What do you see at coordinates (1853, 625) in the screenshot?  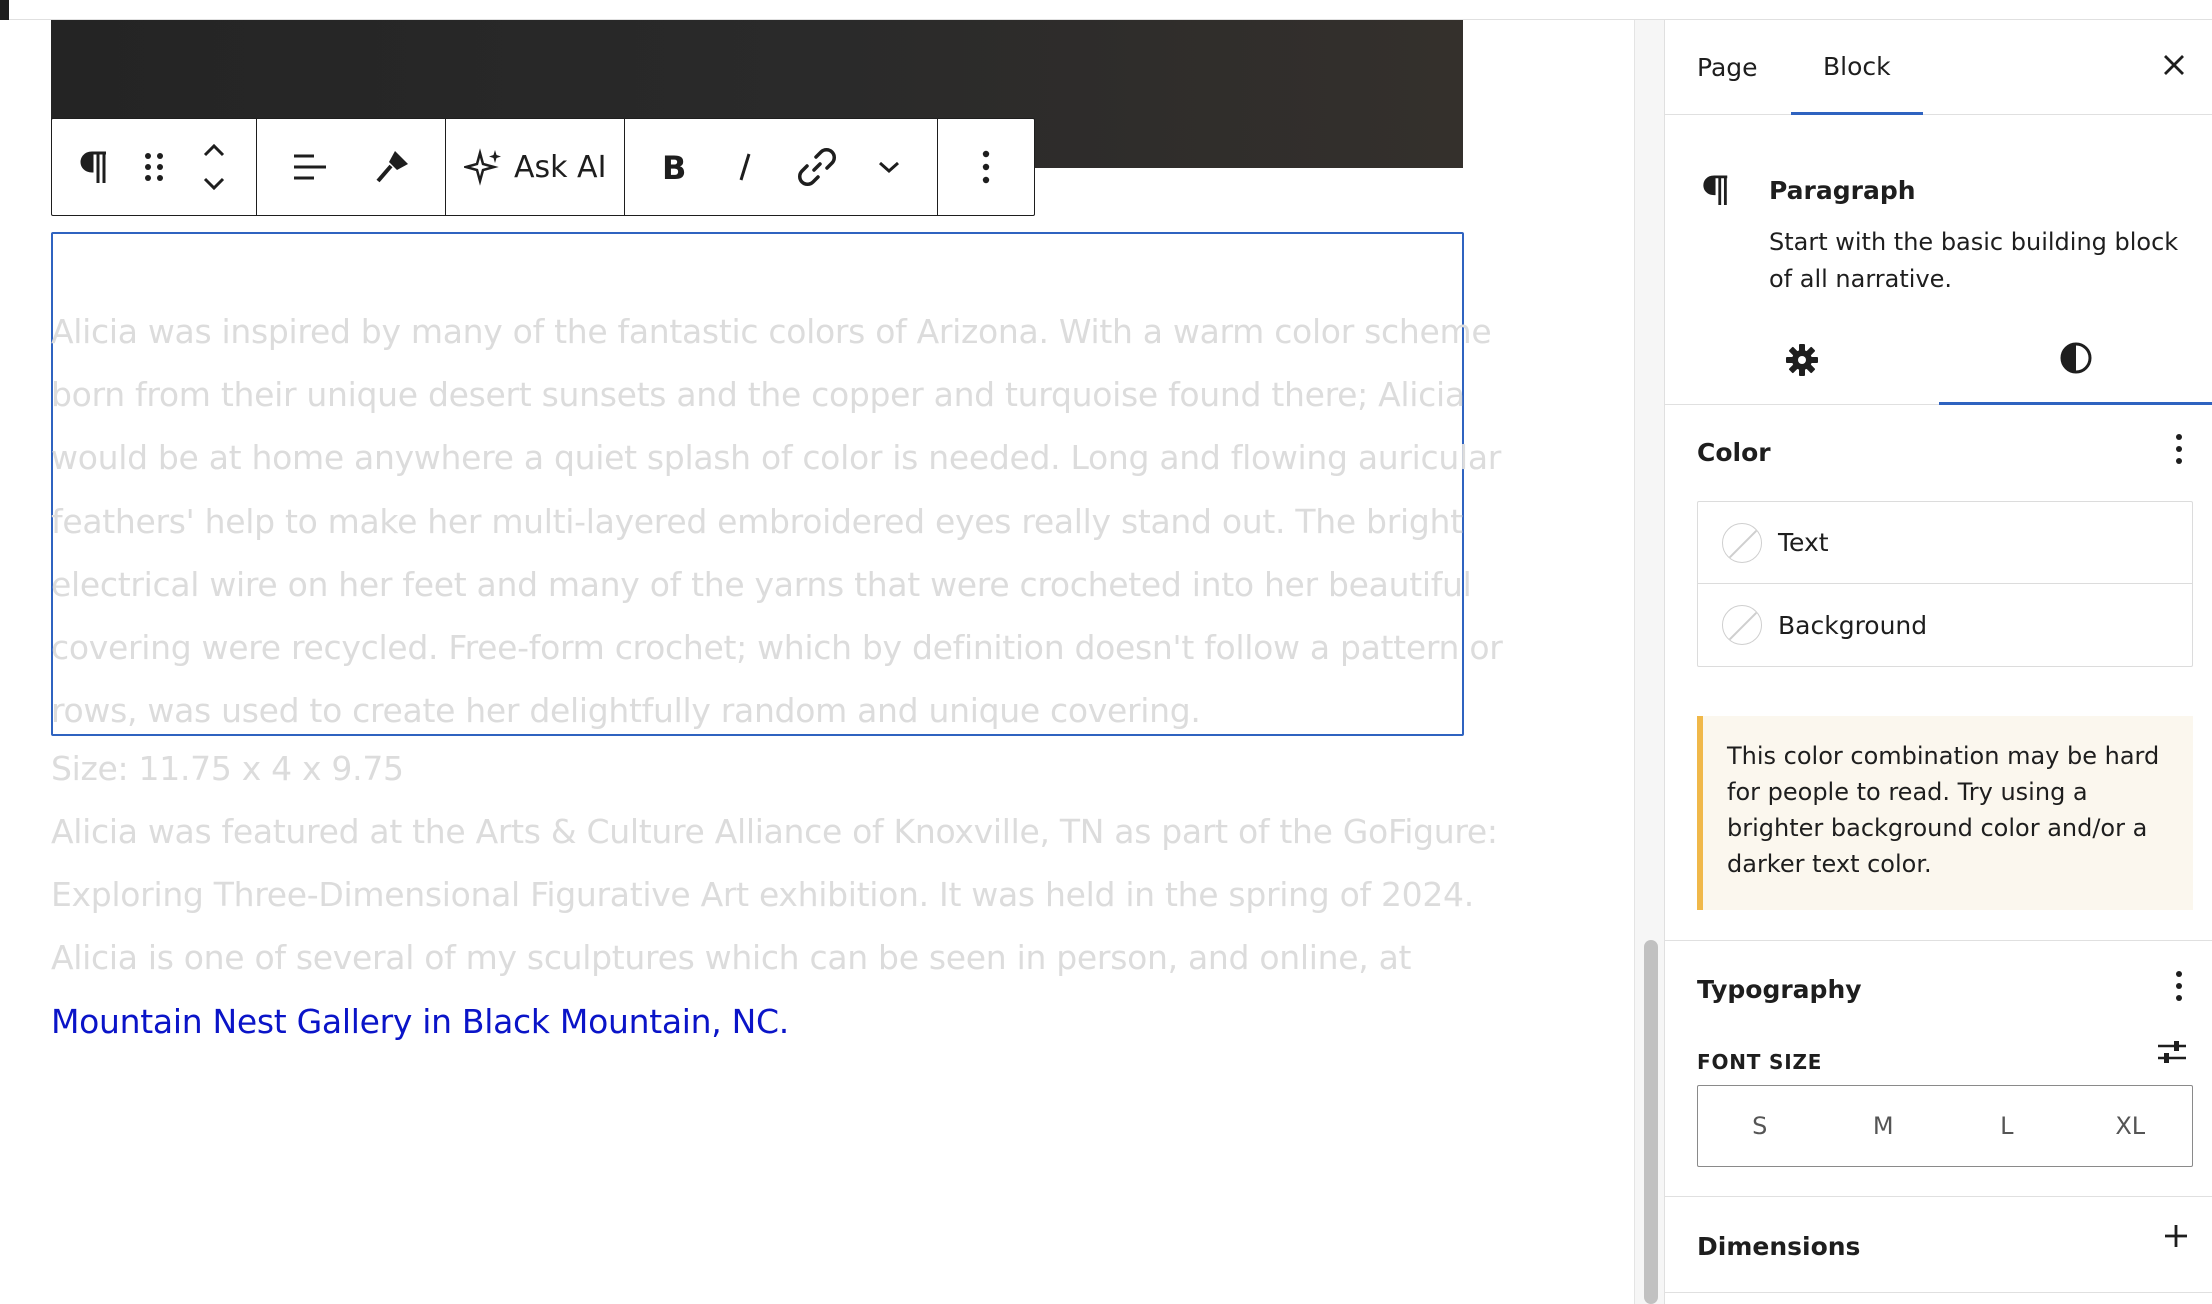 I see `background-color-label: Background` at bounding box center [1853, 625].